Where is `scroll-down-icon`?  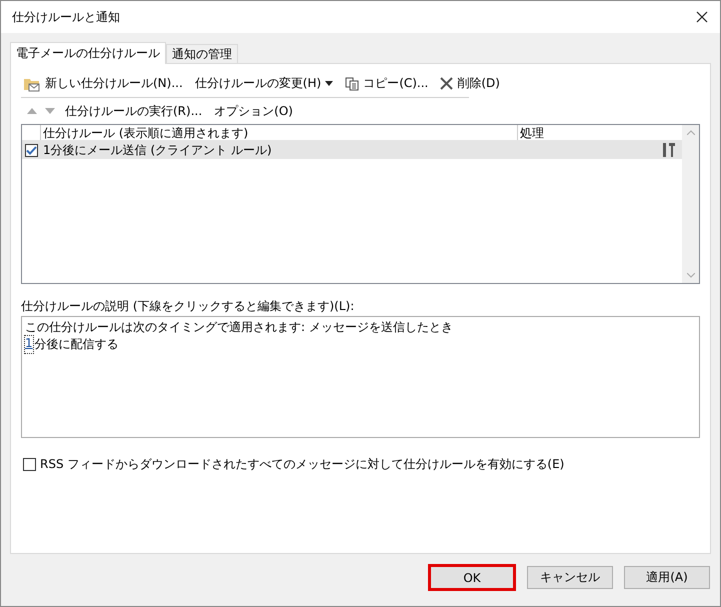 scroll-down-icon is located at coordinates (690, 275).